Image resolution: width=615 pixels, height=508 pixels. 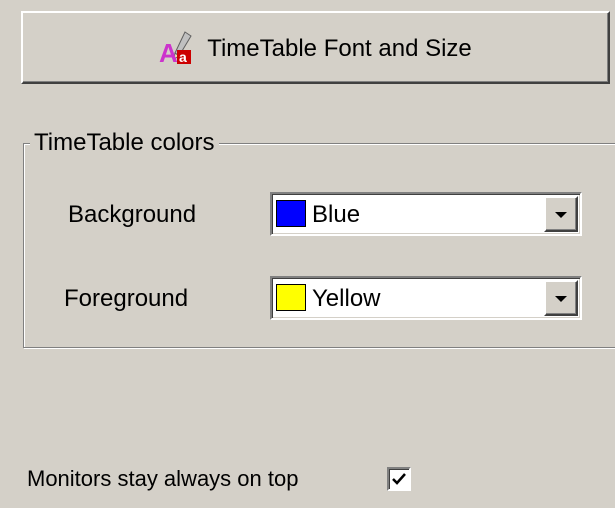 I want to click on background-color-value: Blue, so click(x=336, y=214).